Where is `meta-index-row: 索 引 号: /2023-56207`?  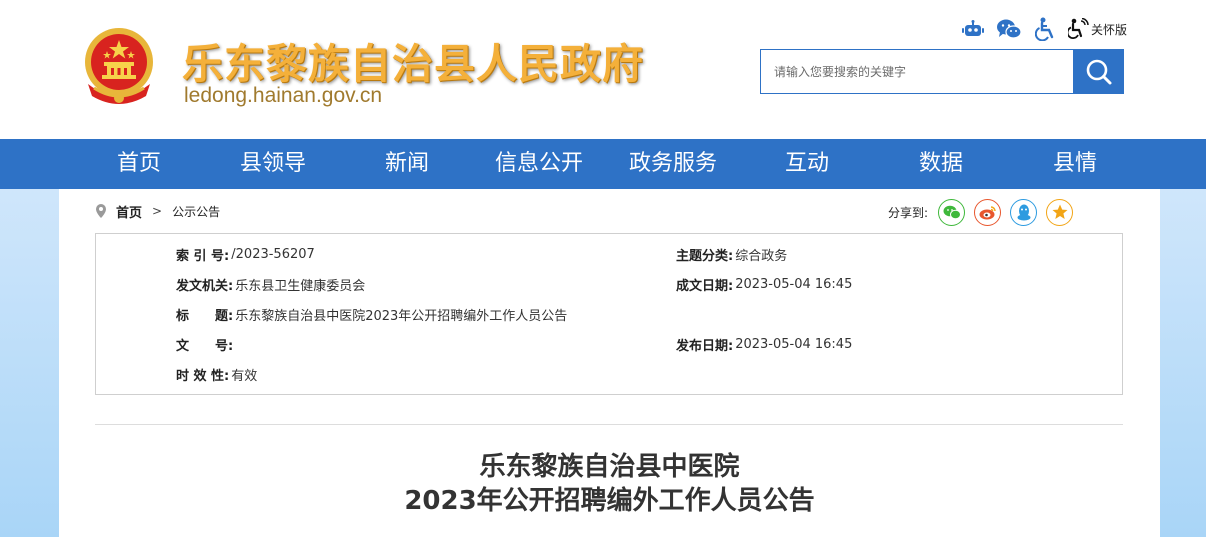
meta-index-row: 索 引 号: /2023-56207 is located at coordinates (245, 254).